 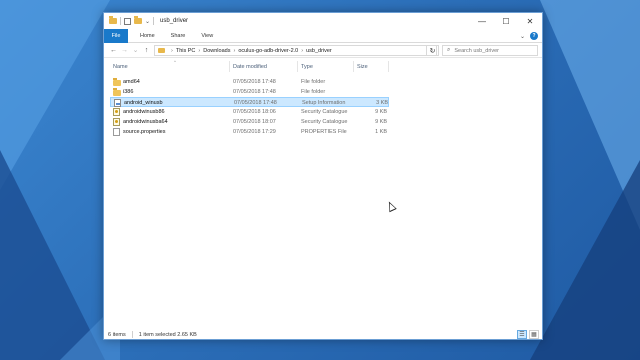 I want to click on large-icons-view-button: ▦, so click(x=534, y=334).